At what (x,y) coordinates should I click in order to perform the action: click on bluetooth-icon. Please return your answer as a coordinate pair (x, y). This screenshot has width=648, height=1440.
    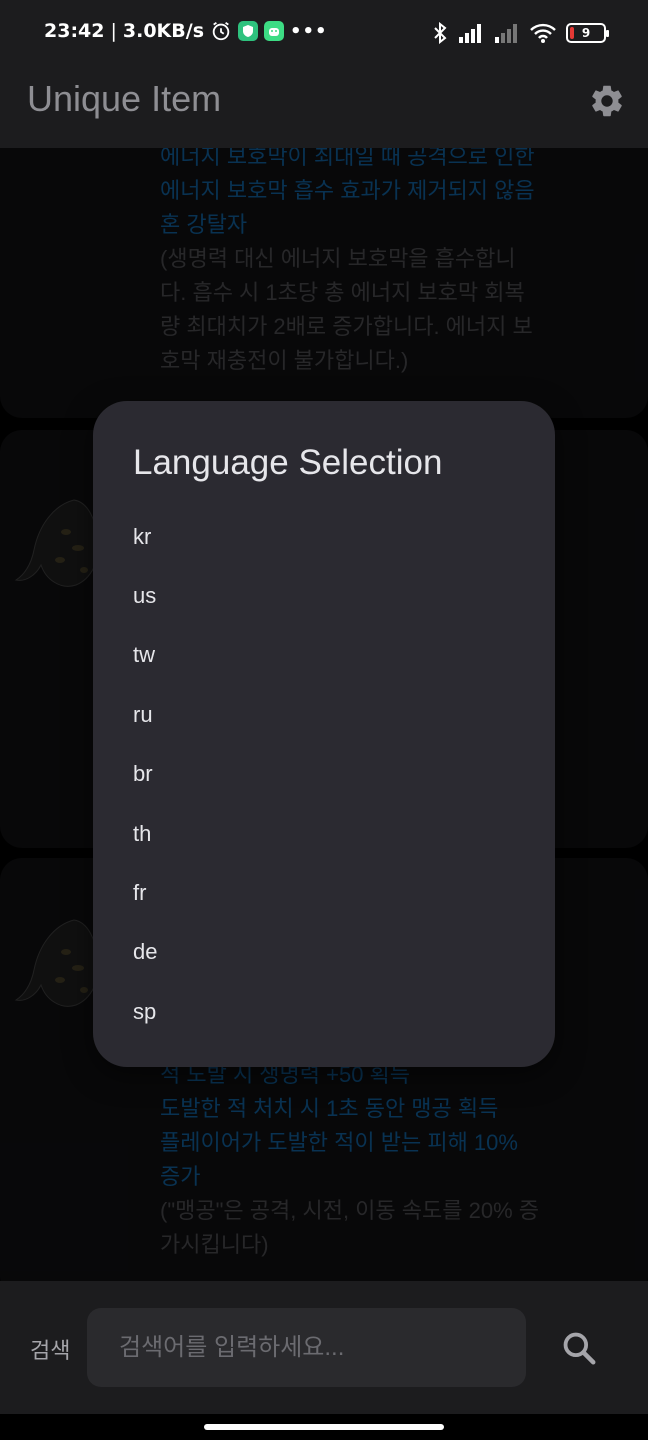
    Looking at the image, I should click on (440, 33).